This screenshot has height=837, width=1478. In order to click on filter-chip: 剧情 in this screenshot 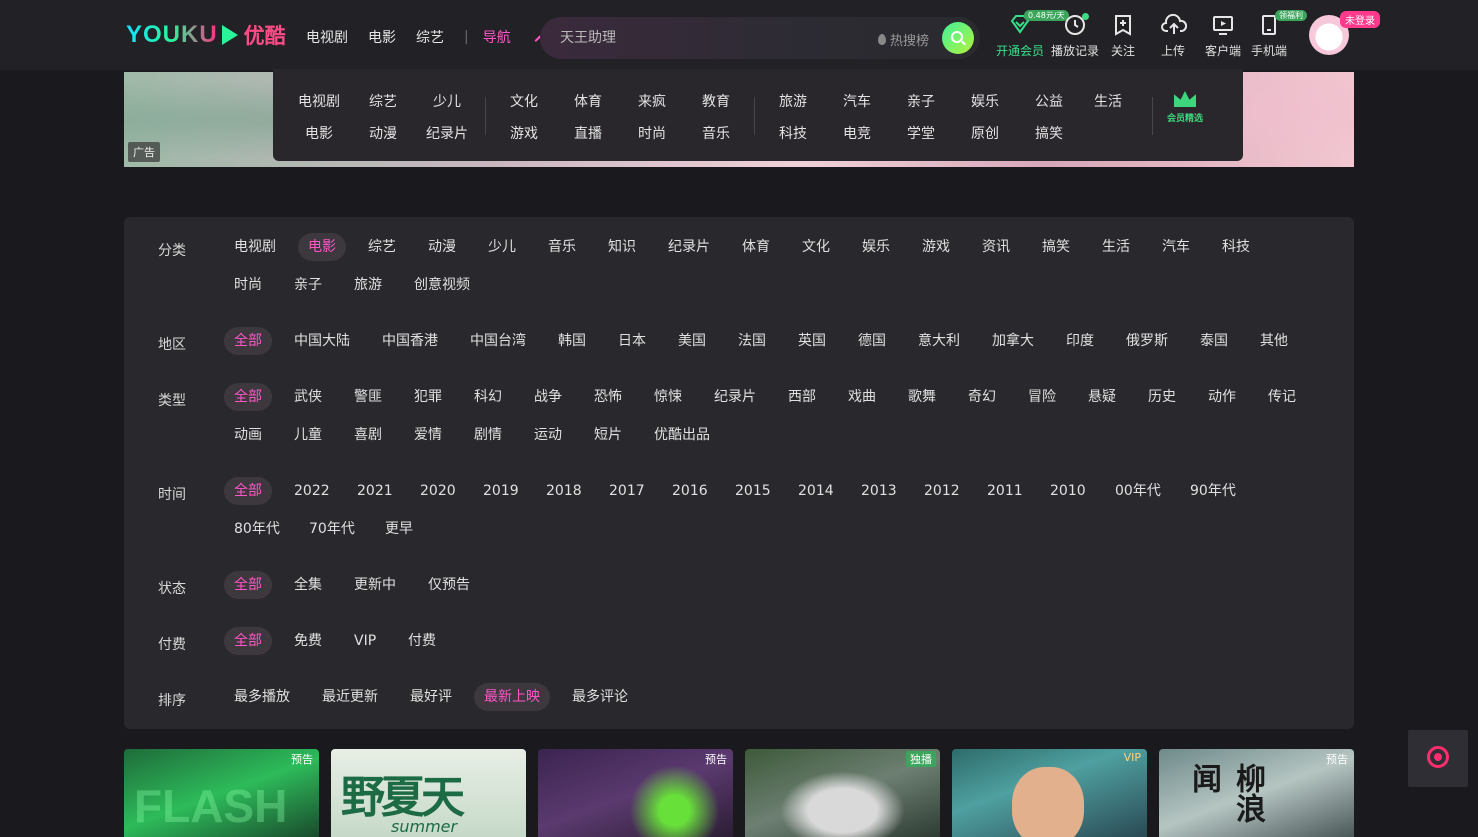, I will do `click(488, 435)`.